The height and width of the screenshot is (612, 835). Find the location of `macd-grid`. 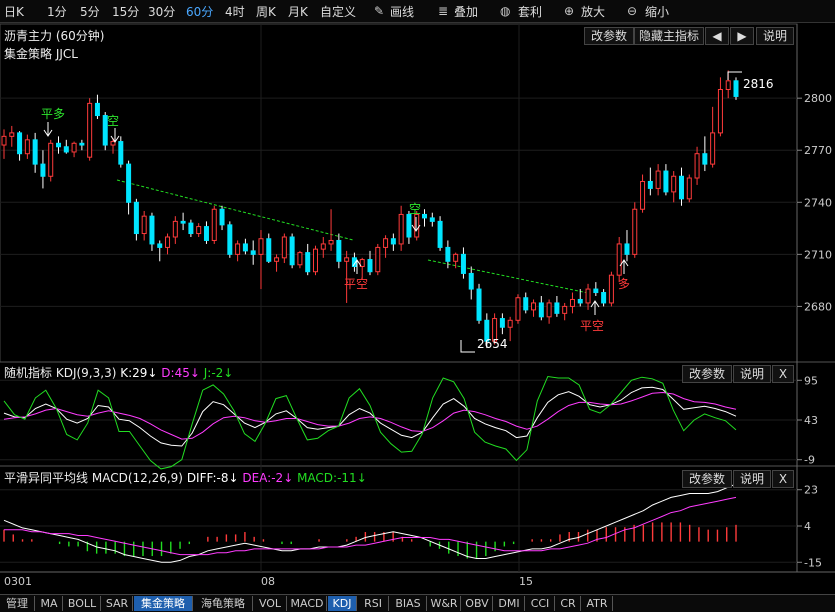

macd-grid is located at coordinates (398, 526).